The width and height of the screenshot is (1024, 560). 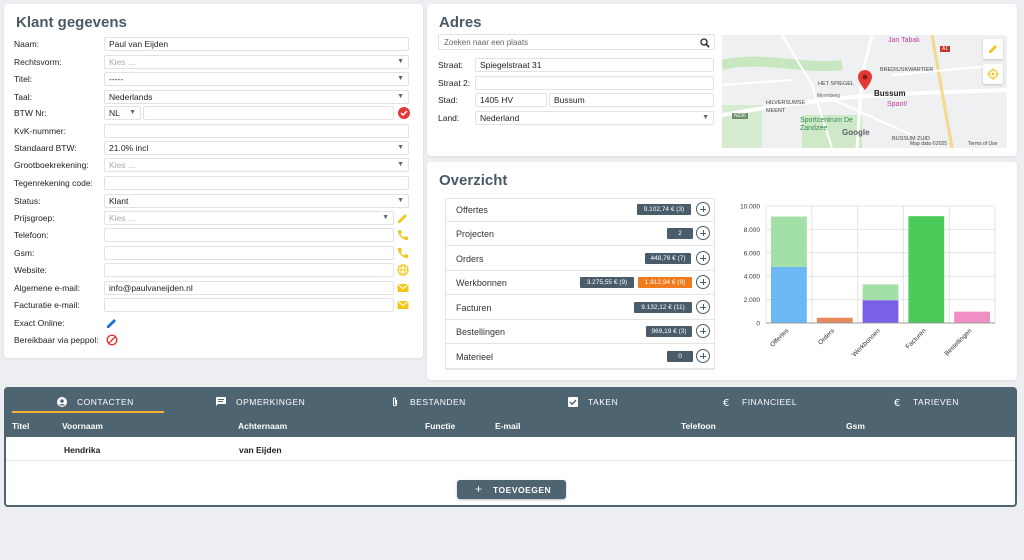 What do you see at coordinates (448, 100) in the screenshot?
I see `stad-label: Stad:` at bounding box center [448, 100].